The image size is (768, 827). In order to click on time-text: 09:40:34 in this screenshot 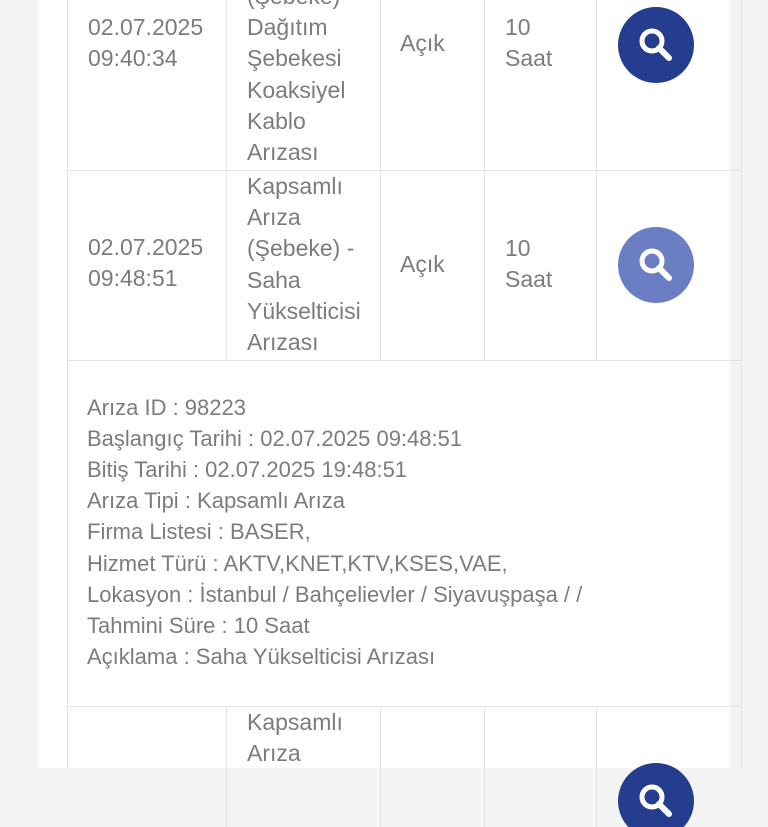, I will do `click(133, 58)`.